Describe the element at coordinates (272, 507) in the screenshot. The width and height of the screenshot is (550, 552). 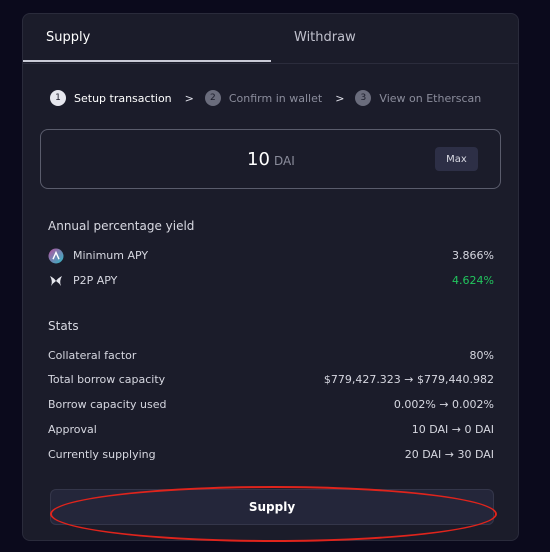
I see `supply-button: Supply` at that location.